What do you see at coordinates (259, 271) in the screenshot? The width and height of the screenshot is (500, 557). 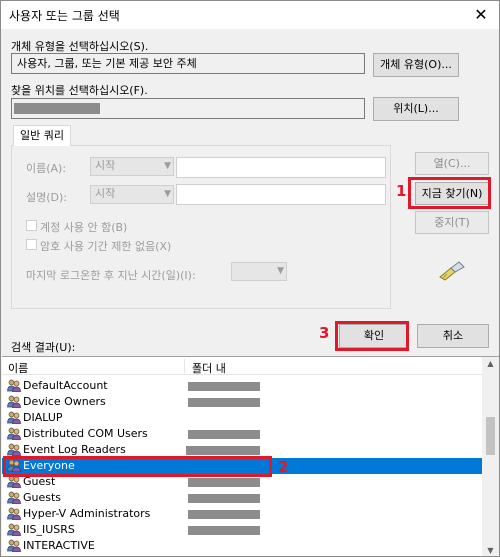 I see `days-since-login-combo: ▼` at bounding box center [259, 271].